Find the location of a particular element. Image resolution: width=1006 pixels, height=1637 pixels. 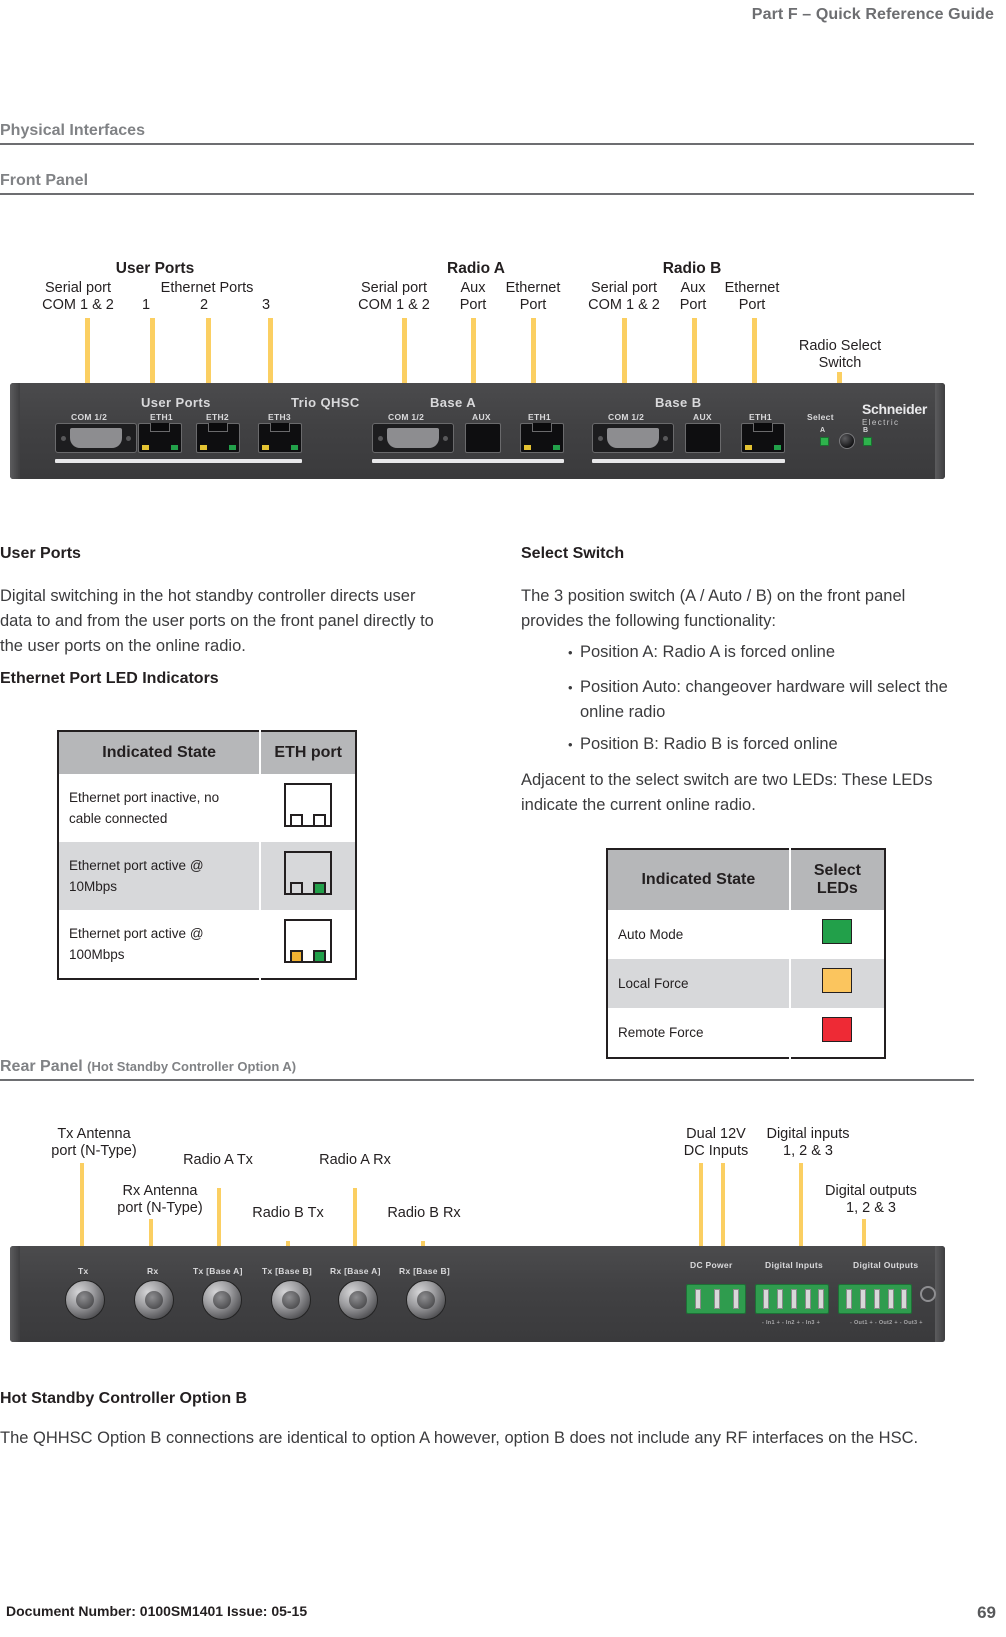

callout-radio-select-switch: Radio Select Switch is located at coordinates (840, 354).